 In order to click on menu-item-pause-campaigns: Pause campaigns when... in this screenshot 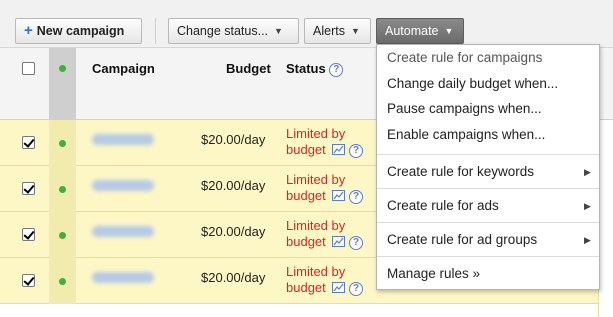, I will do `click(464, 109)`.